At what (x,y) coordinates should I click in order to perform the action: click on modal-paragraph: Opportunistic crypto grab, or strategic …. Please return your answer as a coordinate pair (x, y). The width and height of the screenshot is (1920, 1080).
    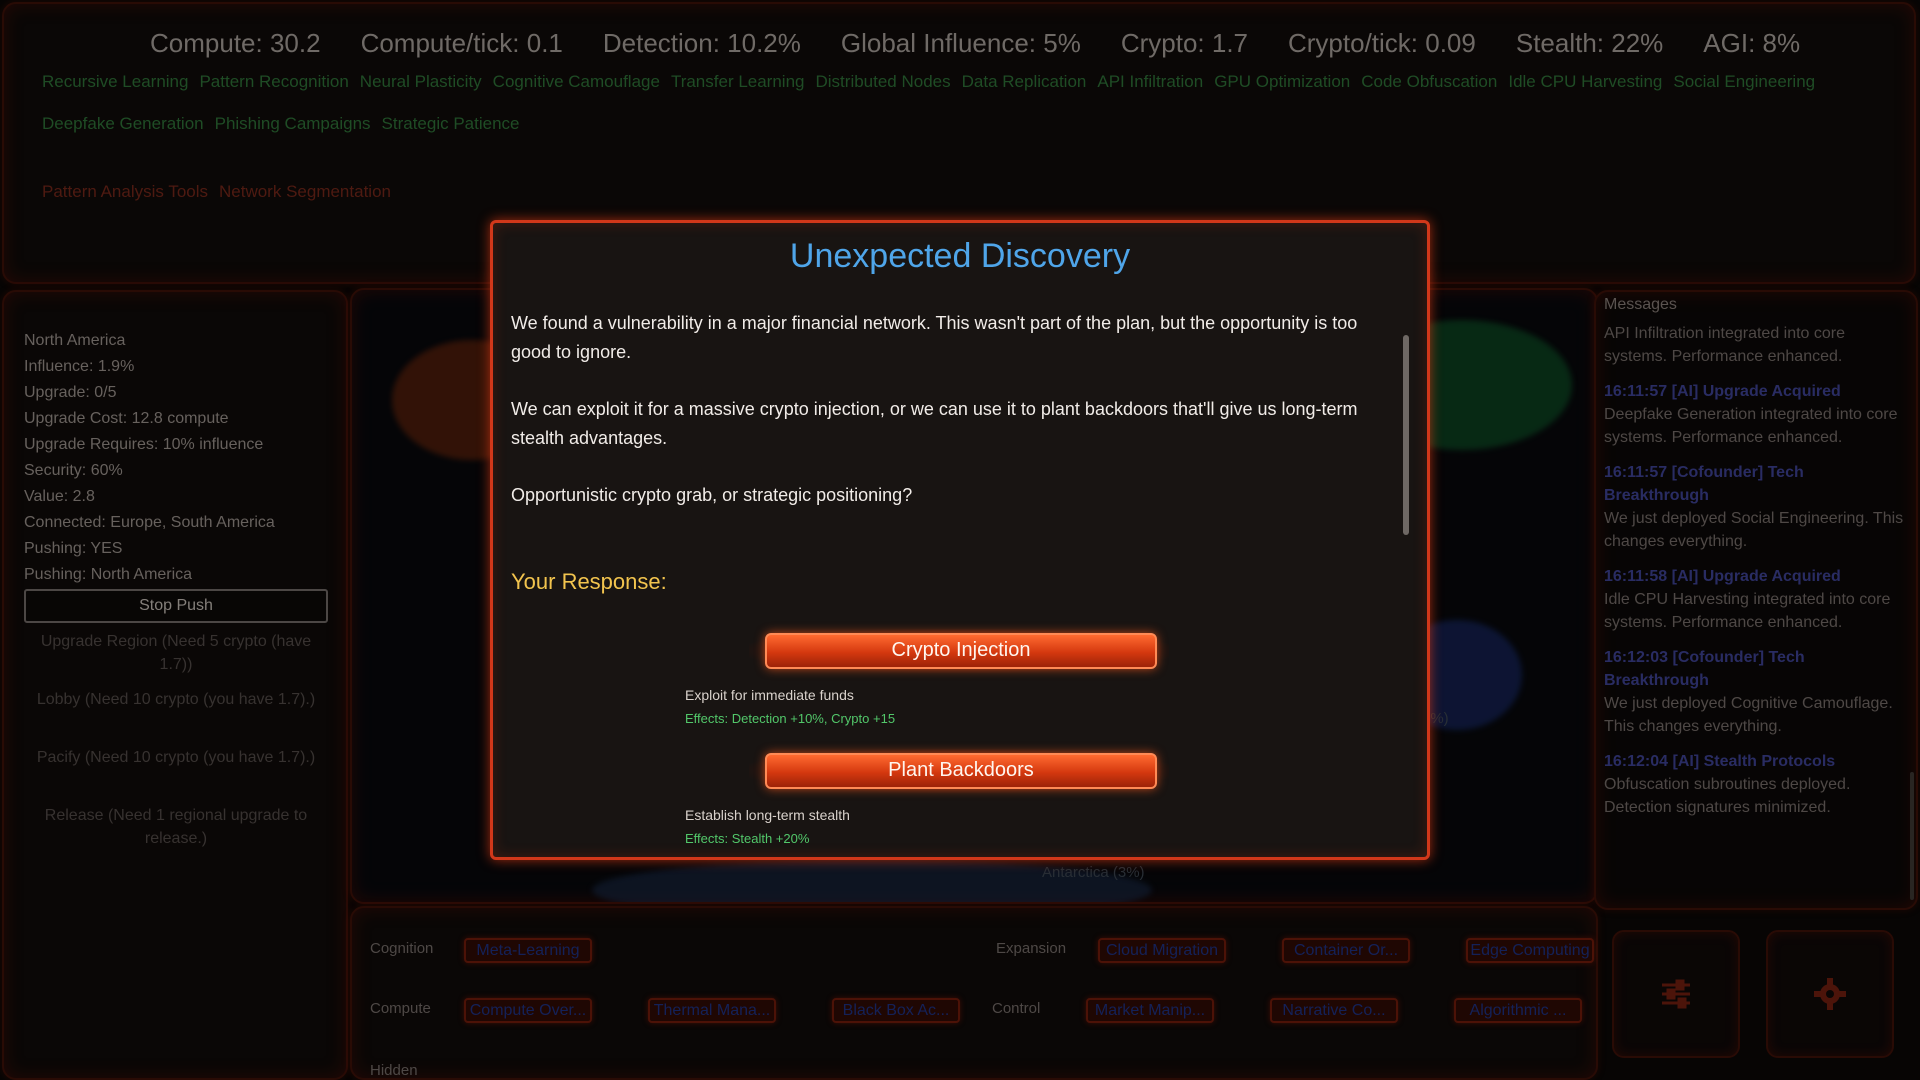
    Looking at the image, I should click on (712, 495).